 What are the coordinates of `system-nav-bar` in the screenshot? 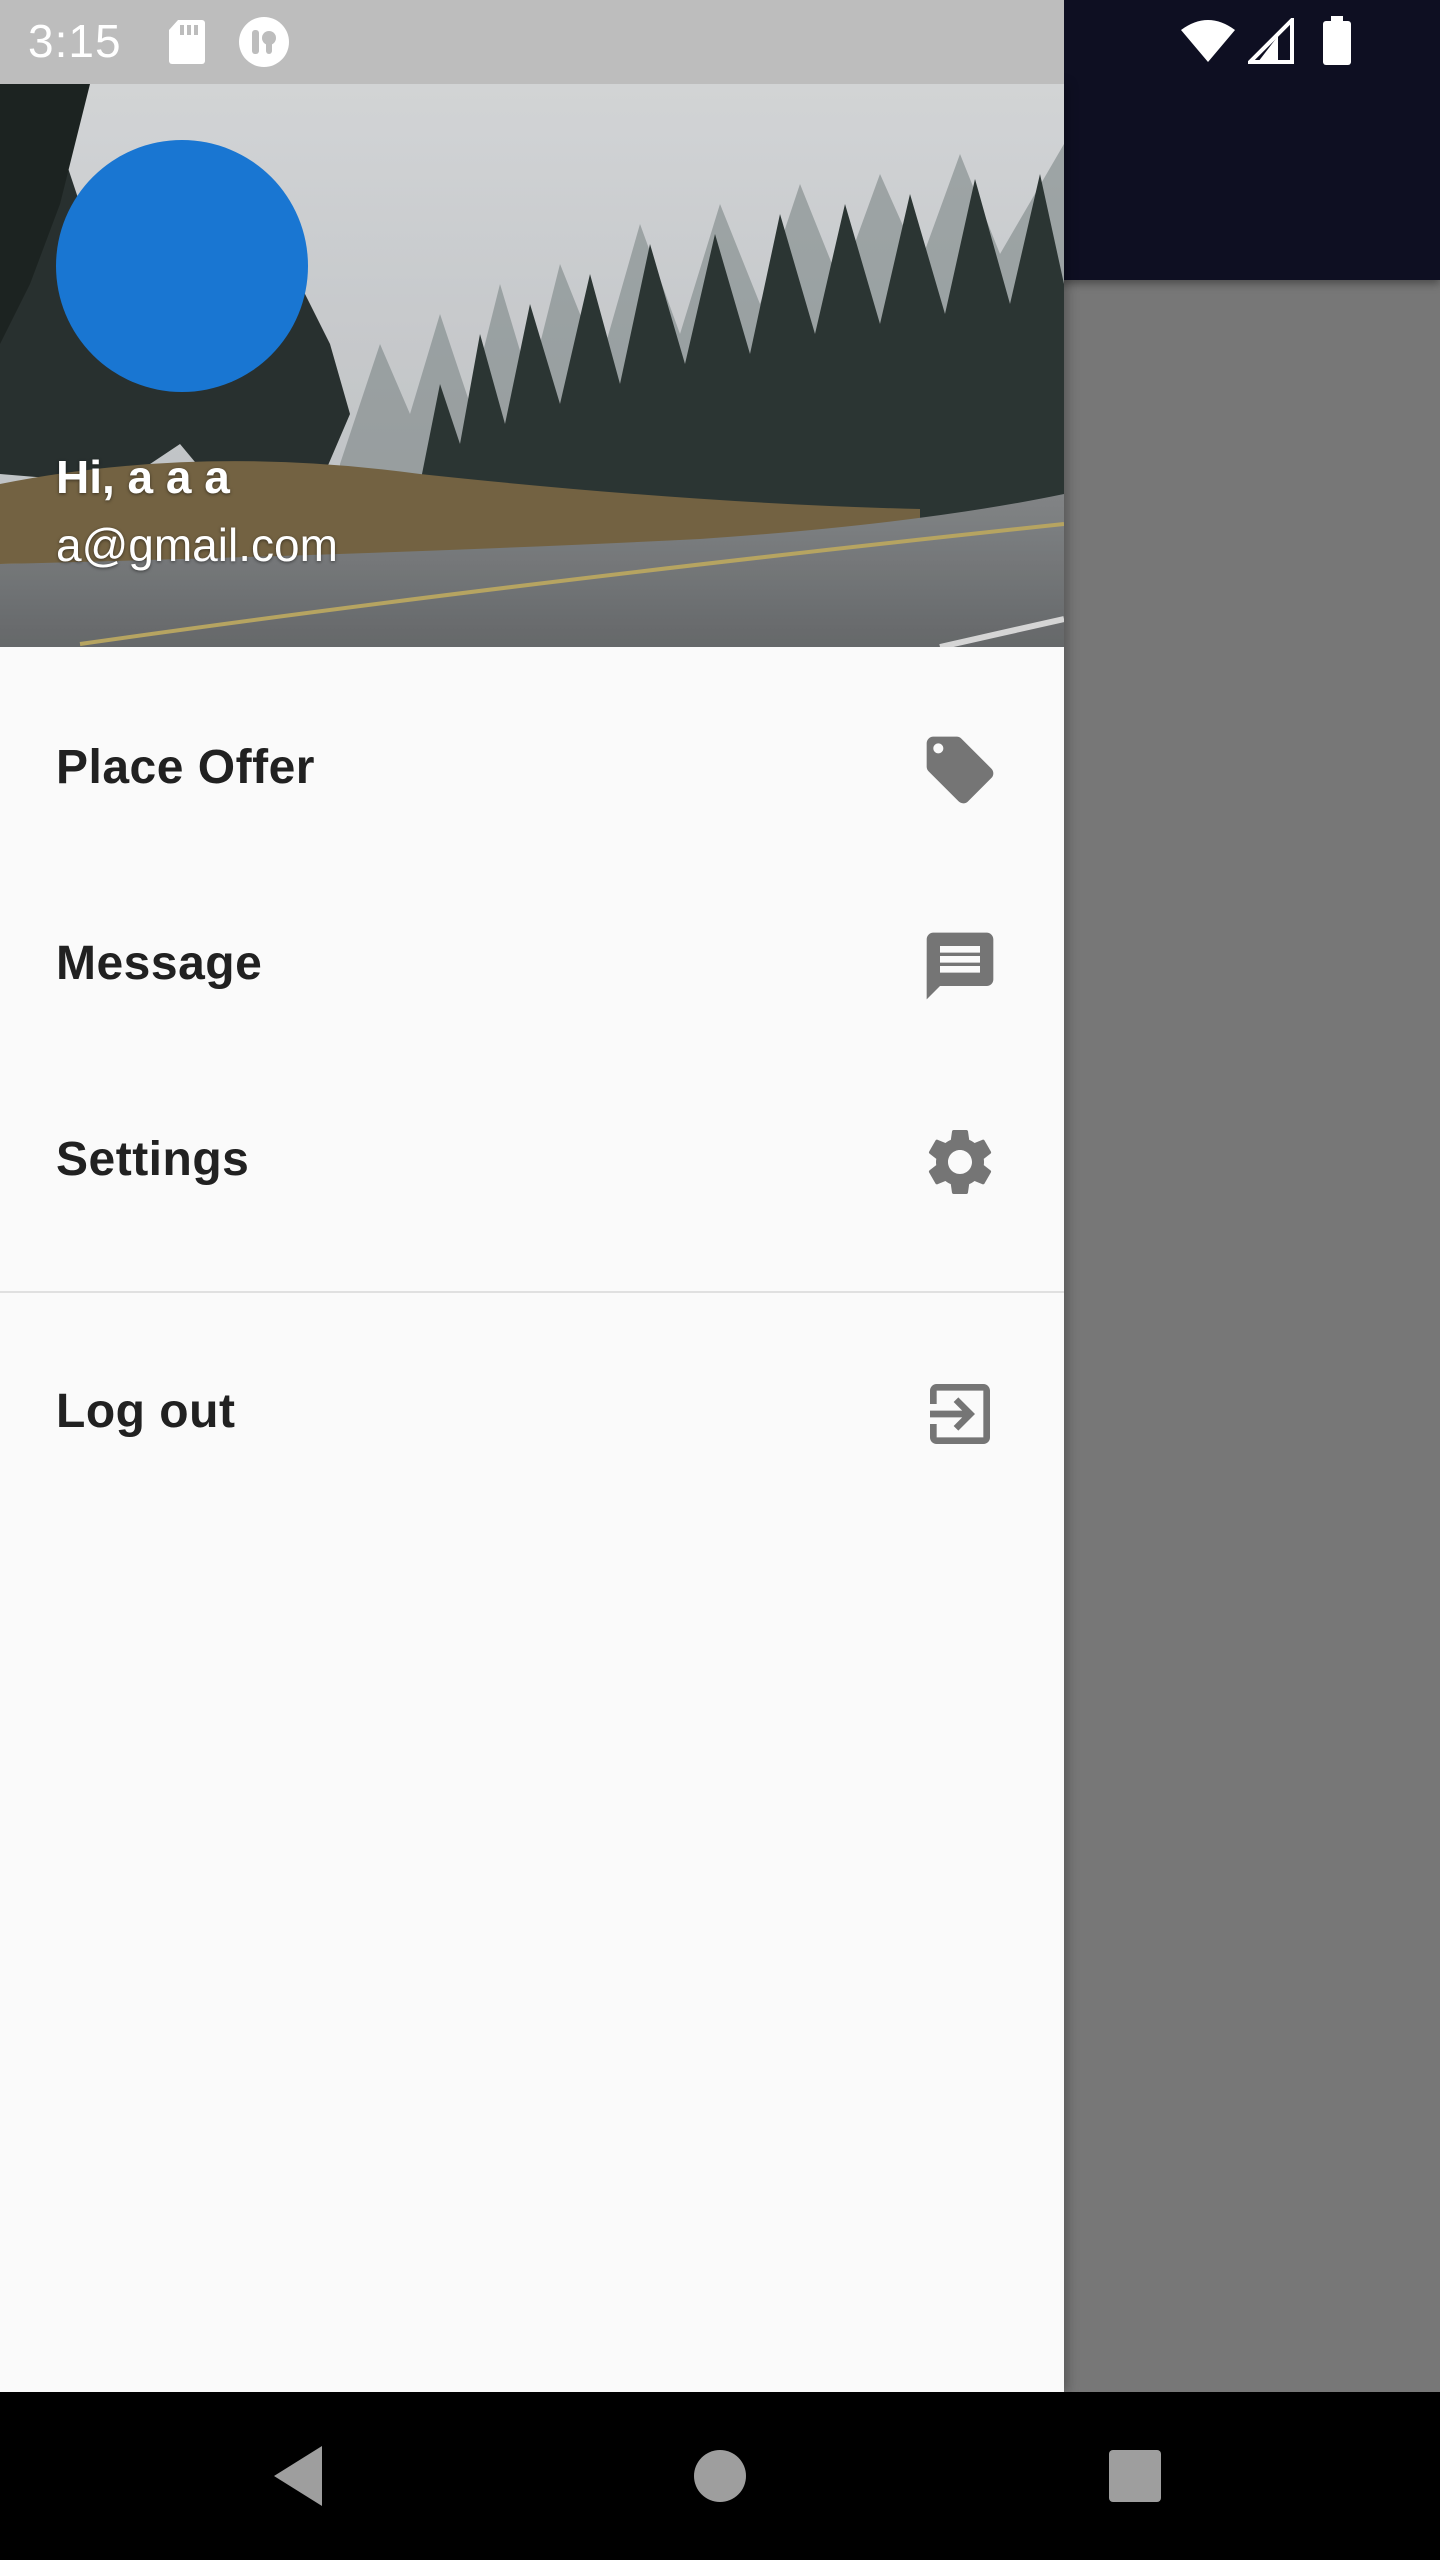 It's located at (720, 2476).